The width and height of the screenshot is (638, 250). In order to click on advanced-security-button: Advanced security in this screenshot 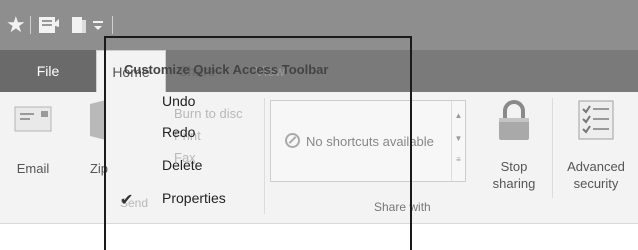, I will do `click(596, 150)`.